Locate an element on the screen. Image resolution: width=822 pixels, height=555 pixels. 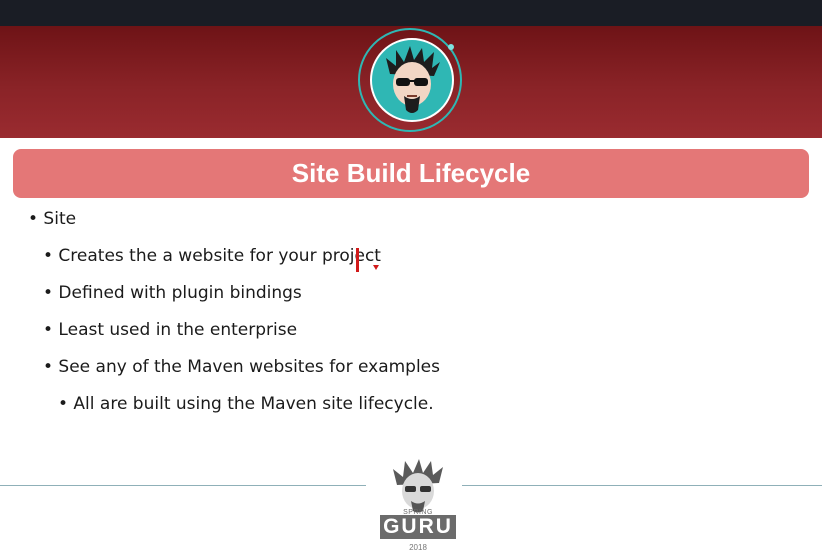
bullet-level1: • Creates the a website for your project is located at coordinates (212, 256).